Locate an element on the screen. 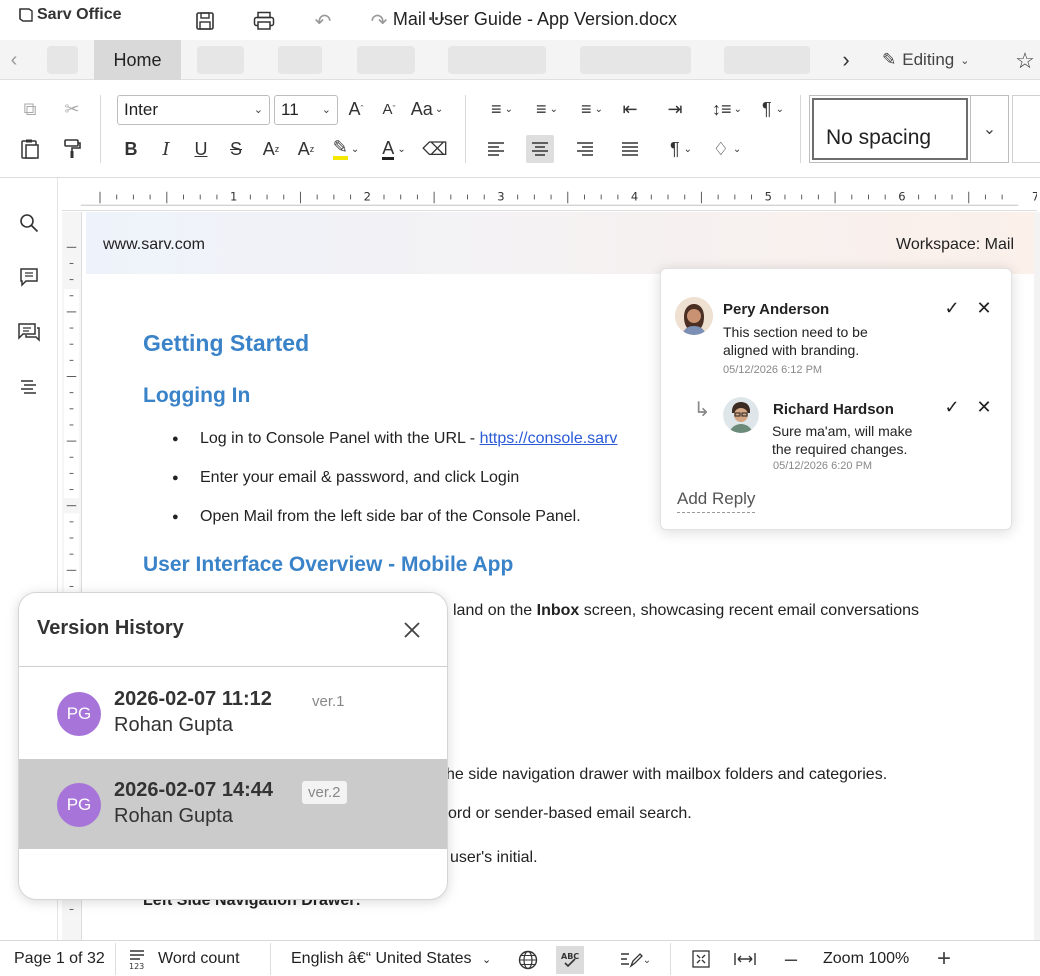 The image size is (1040, 976). font-size-select: 11 ⌄ is located at coordinates (306, 110).